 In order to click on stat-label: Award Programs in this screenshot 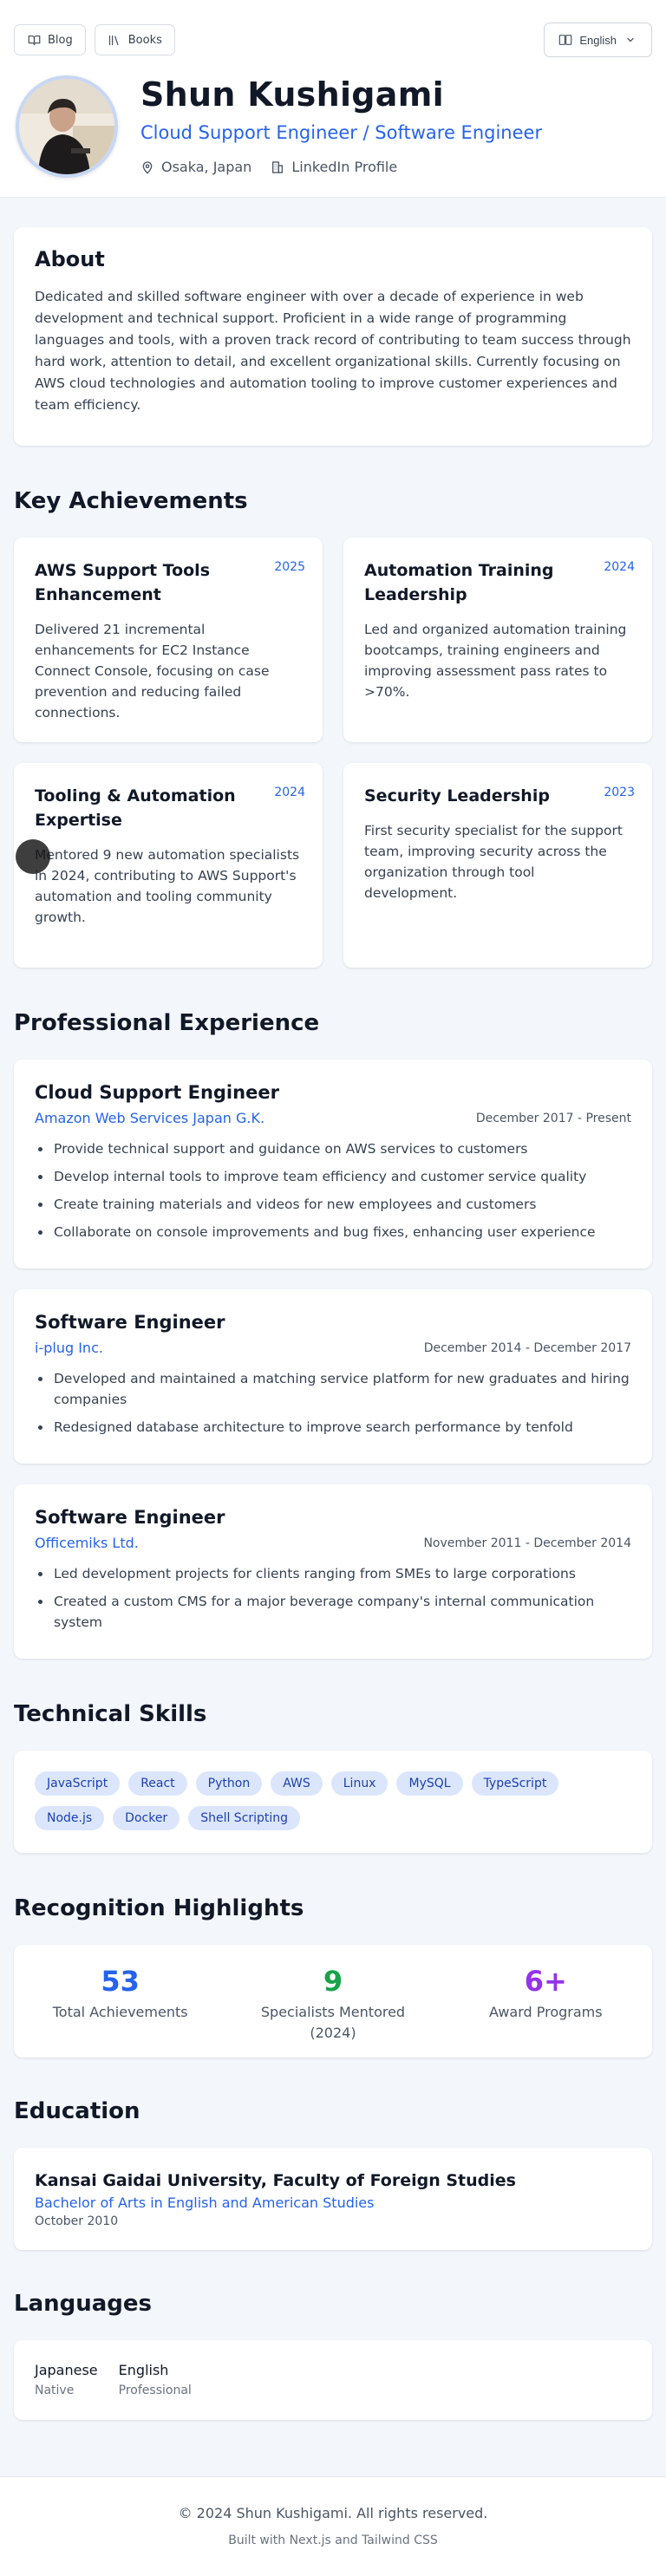, I will do `click(546, 2012)`.